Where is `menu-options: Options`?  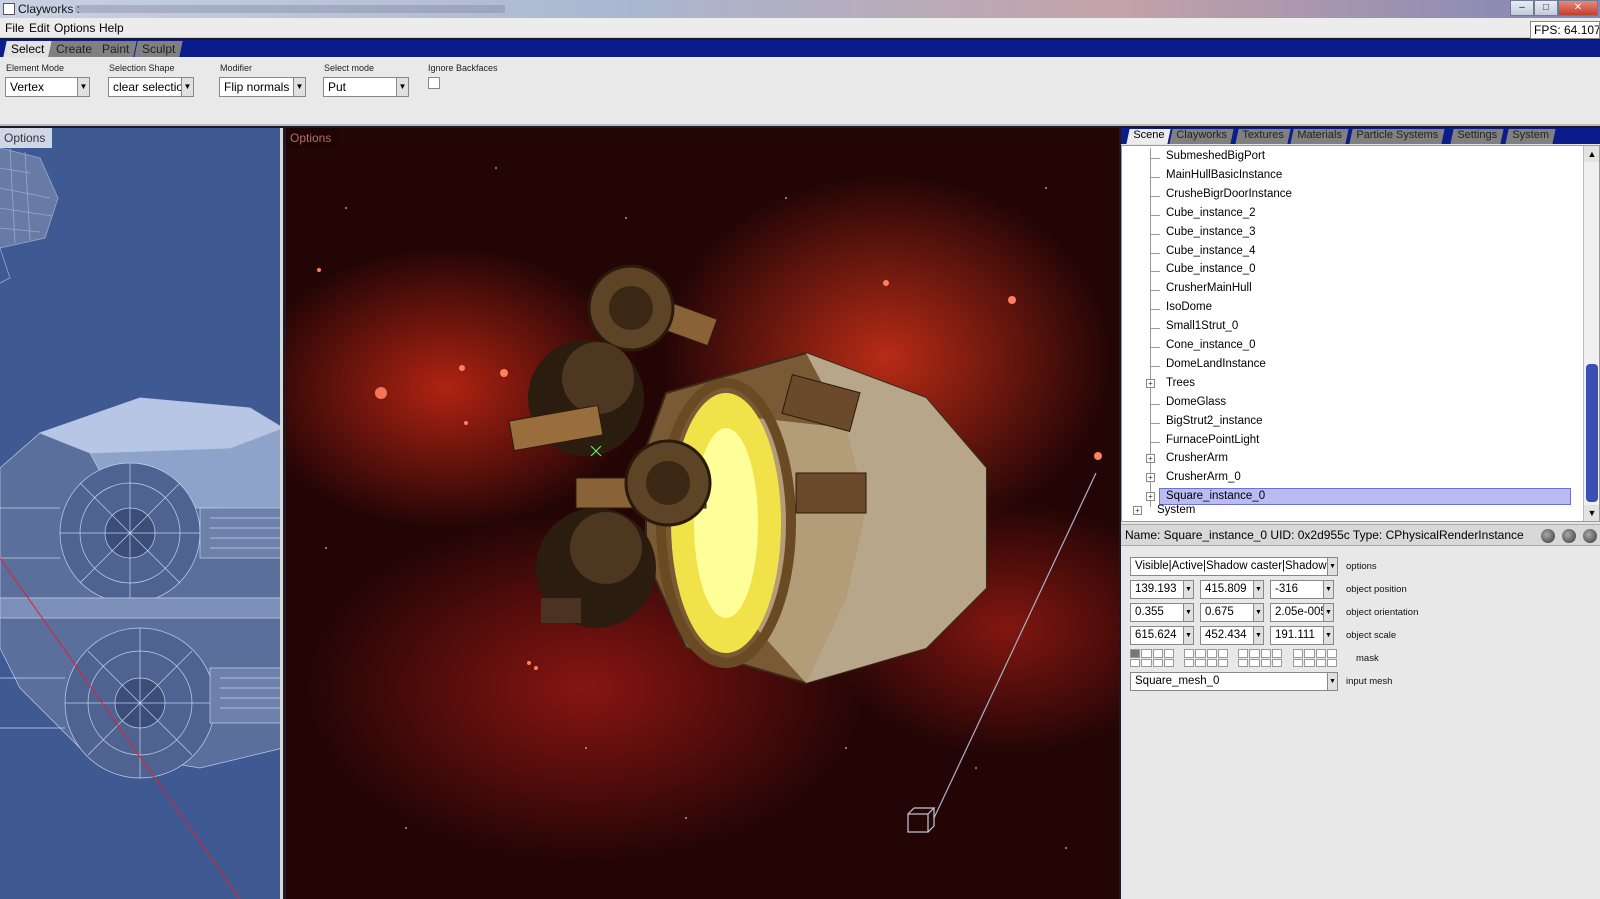 menu-options: Options is located at coordinates (74, 28).